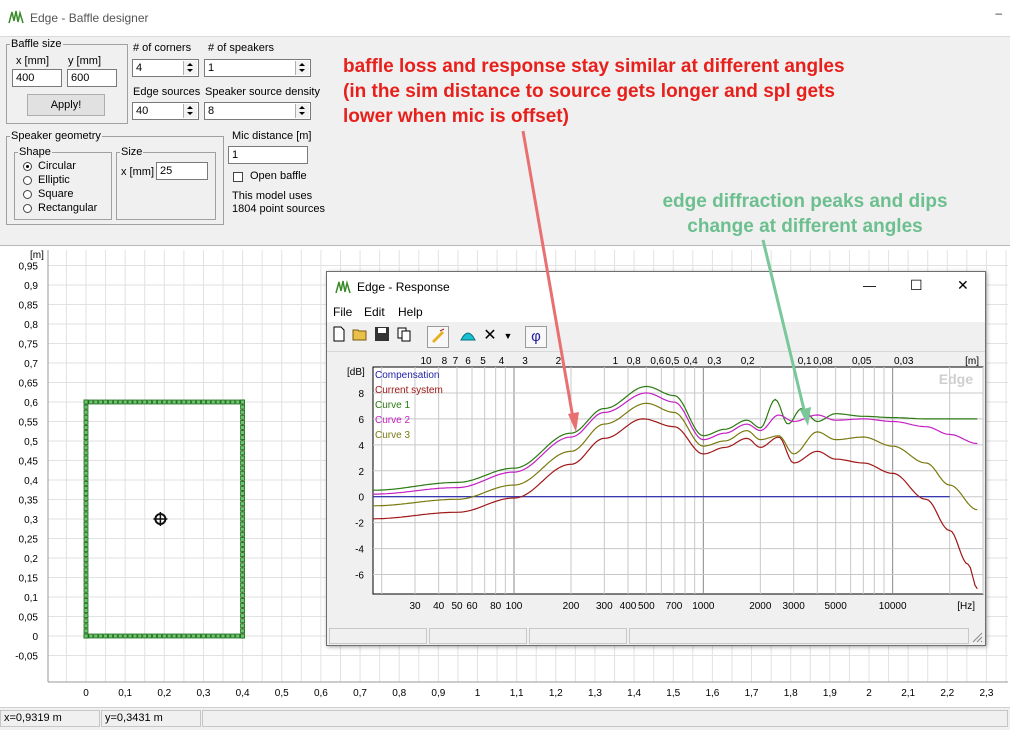  Describe the element at coordinates (691, 361) in the screenshot. I see `top-tick-label: 0,4` at that location.